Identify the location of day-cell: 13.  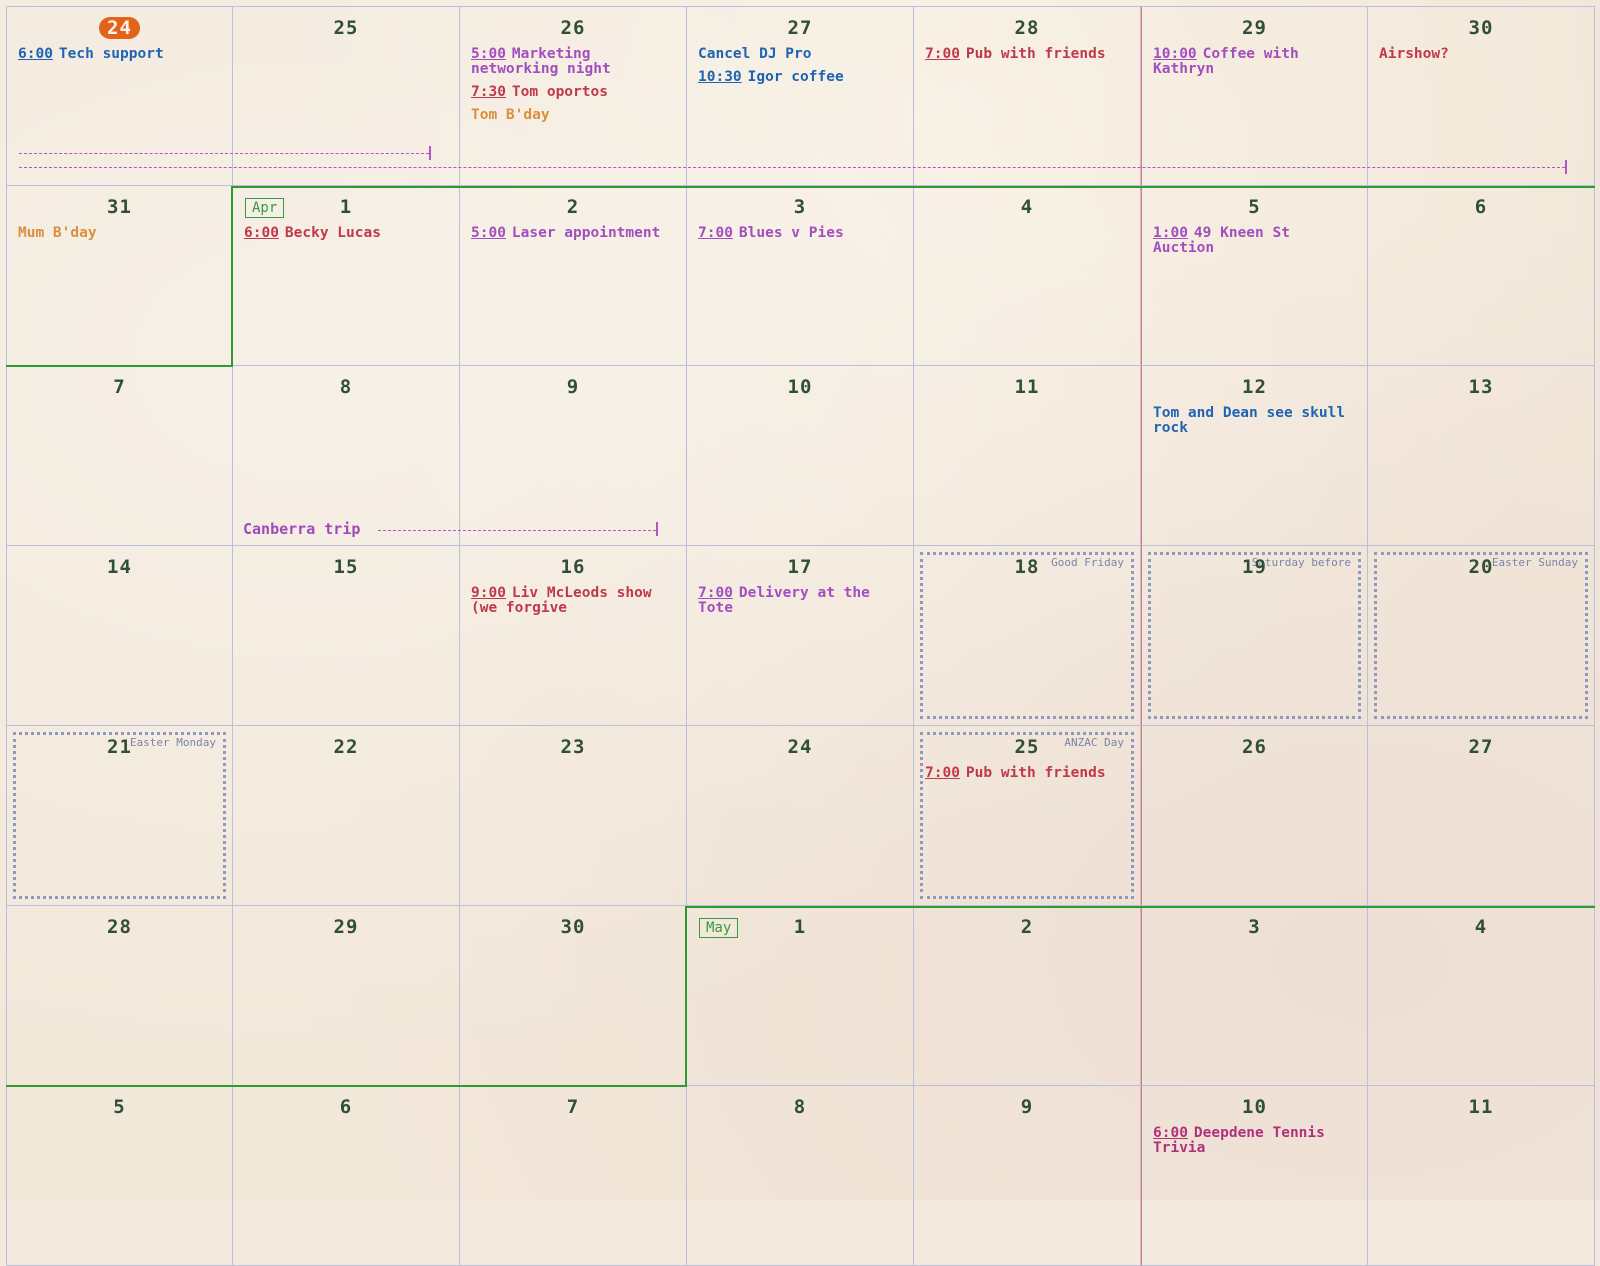
(1481, 456).